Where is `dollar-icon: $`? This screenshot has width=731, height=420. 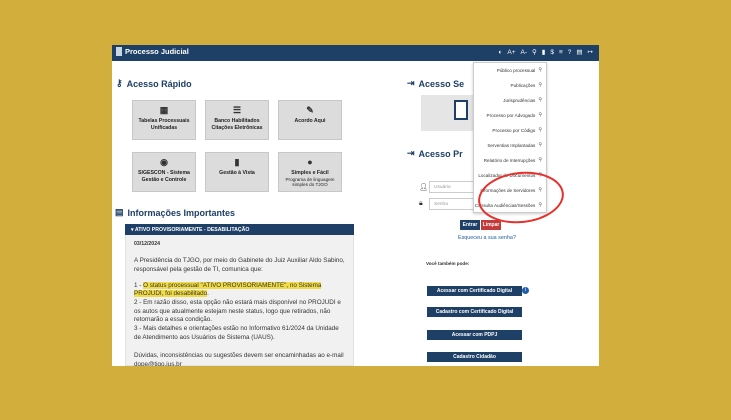
dollar-icon: $ is located at coordinates (552, 52).